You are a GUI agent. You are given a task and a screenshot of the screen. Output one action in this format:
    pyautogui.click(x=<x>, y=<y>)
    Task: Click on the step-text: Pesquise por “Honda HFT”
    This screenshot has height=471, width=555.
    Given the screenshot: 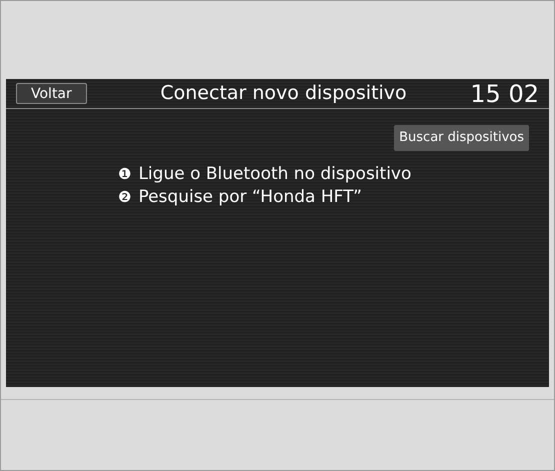 What is the action you would take?
    pyautogui.click(x=250, y=197)
    